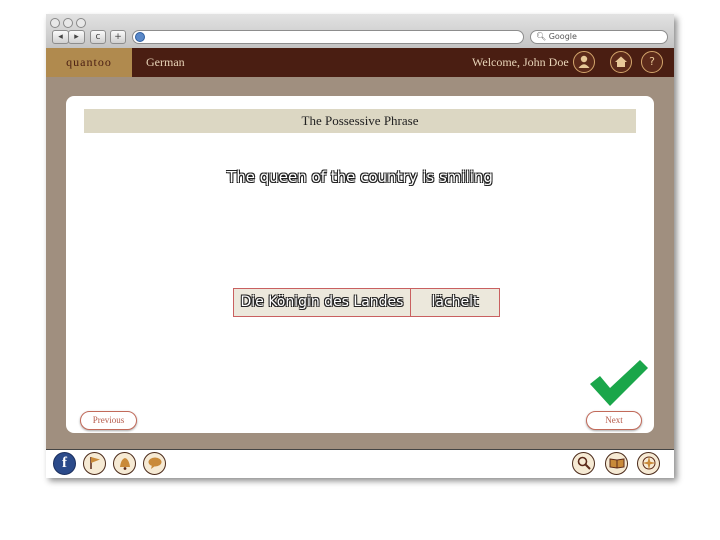 This screenshot has height=540, width=720. I want to click on minimize-window-button, so click(68, 23).